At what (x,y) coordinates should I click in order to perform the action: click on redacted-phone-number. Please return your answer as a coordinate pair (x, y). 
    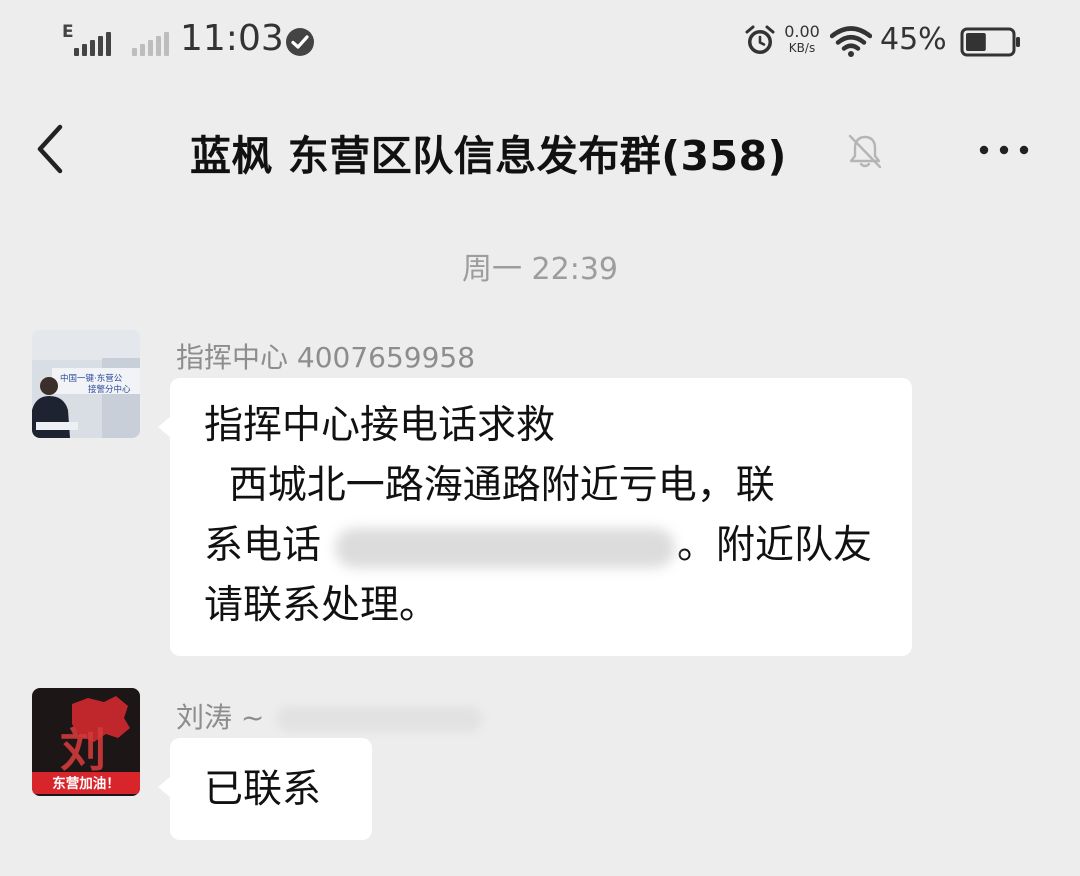
    Looking at the image, I should click on (505, 547).